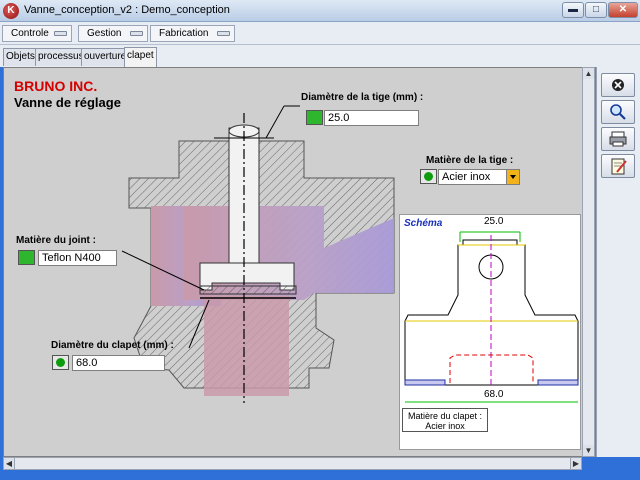  Describe the element at coordinates (470, 160) in the screenshot. I see `stem-material-label: Matière de la tige :` at that location.